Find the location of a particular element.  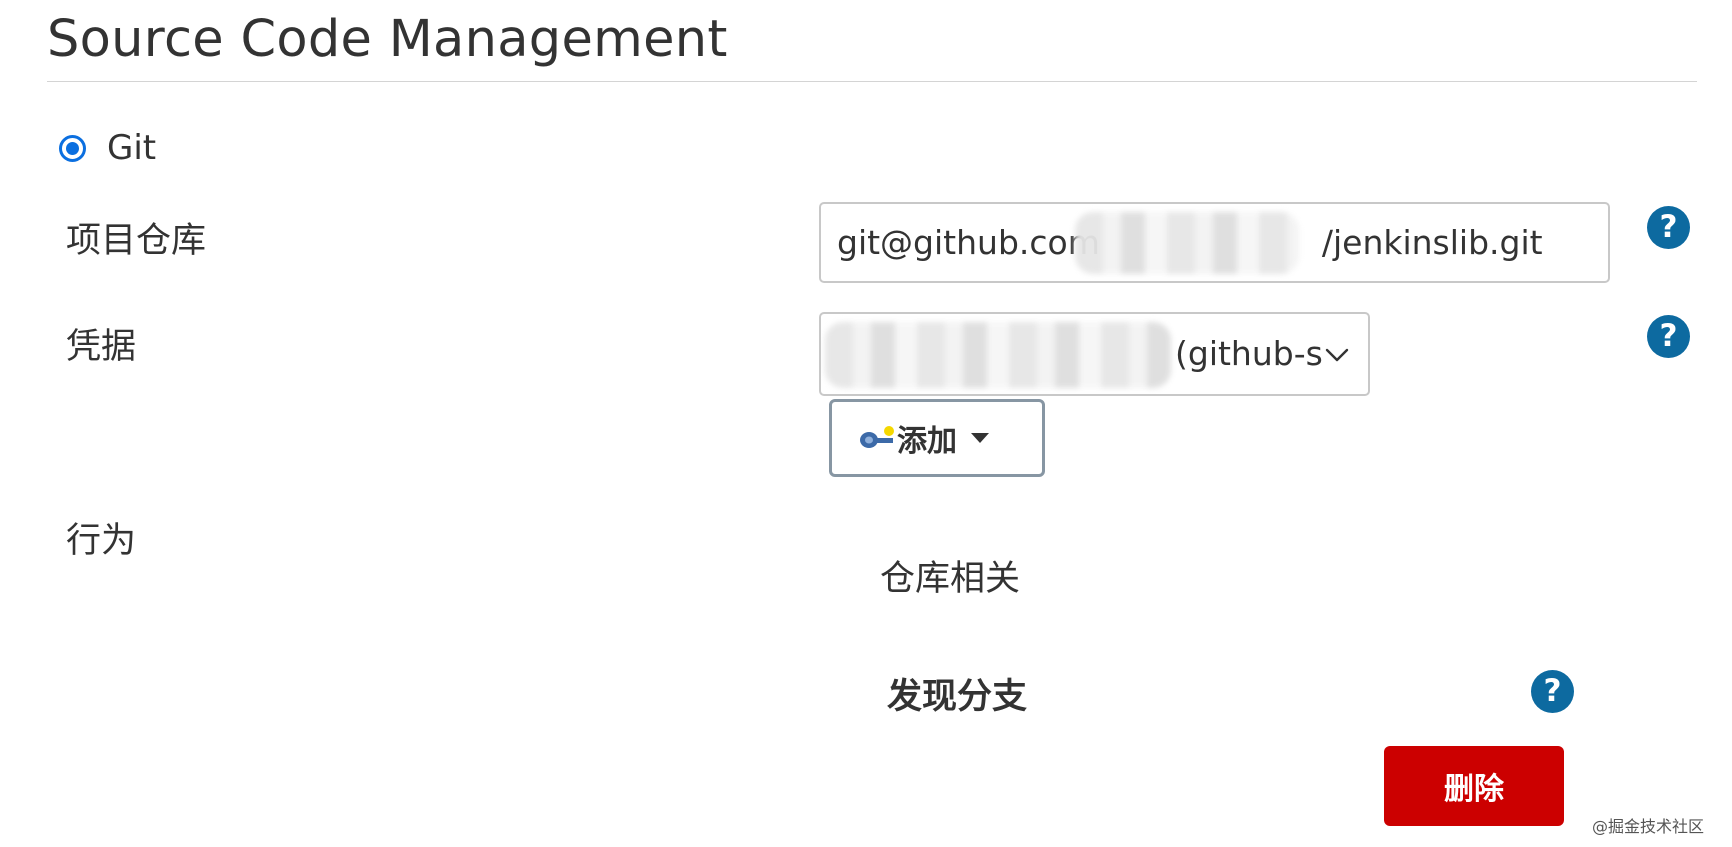

caret-down-icon is located at coordinates (980, 438).